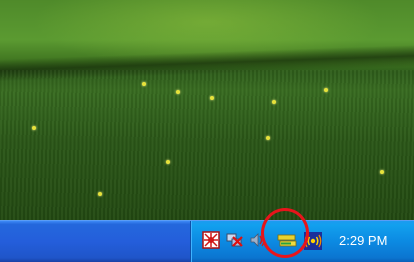  I want to click on antivirus-icon, so click(211, 240).